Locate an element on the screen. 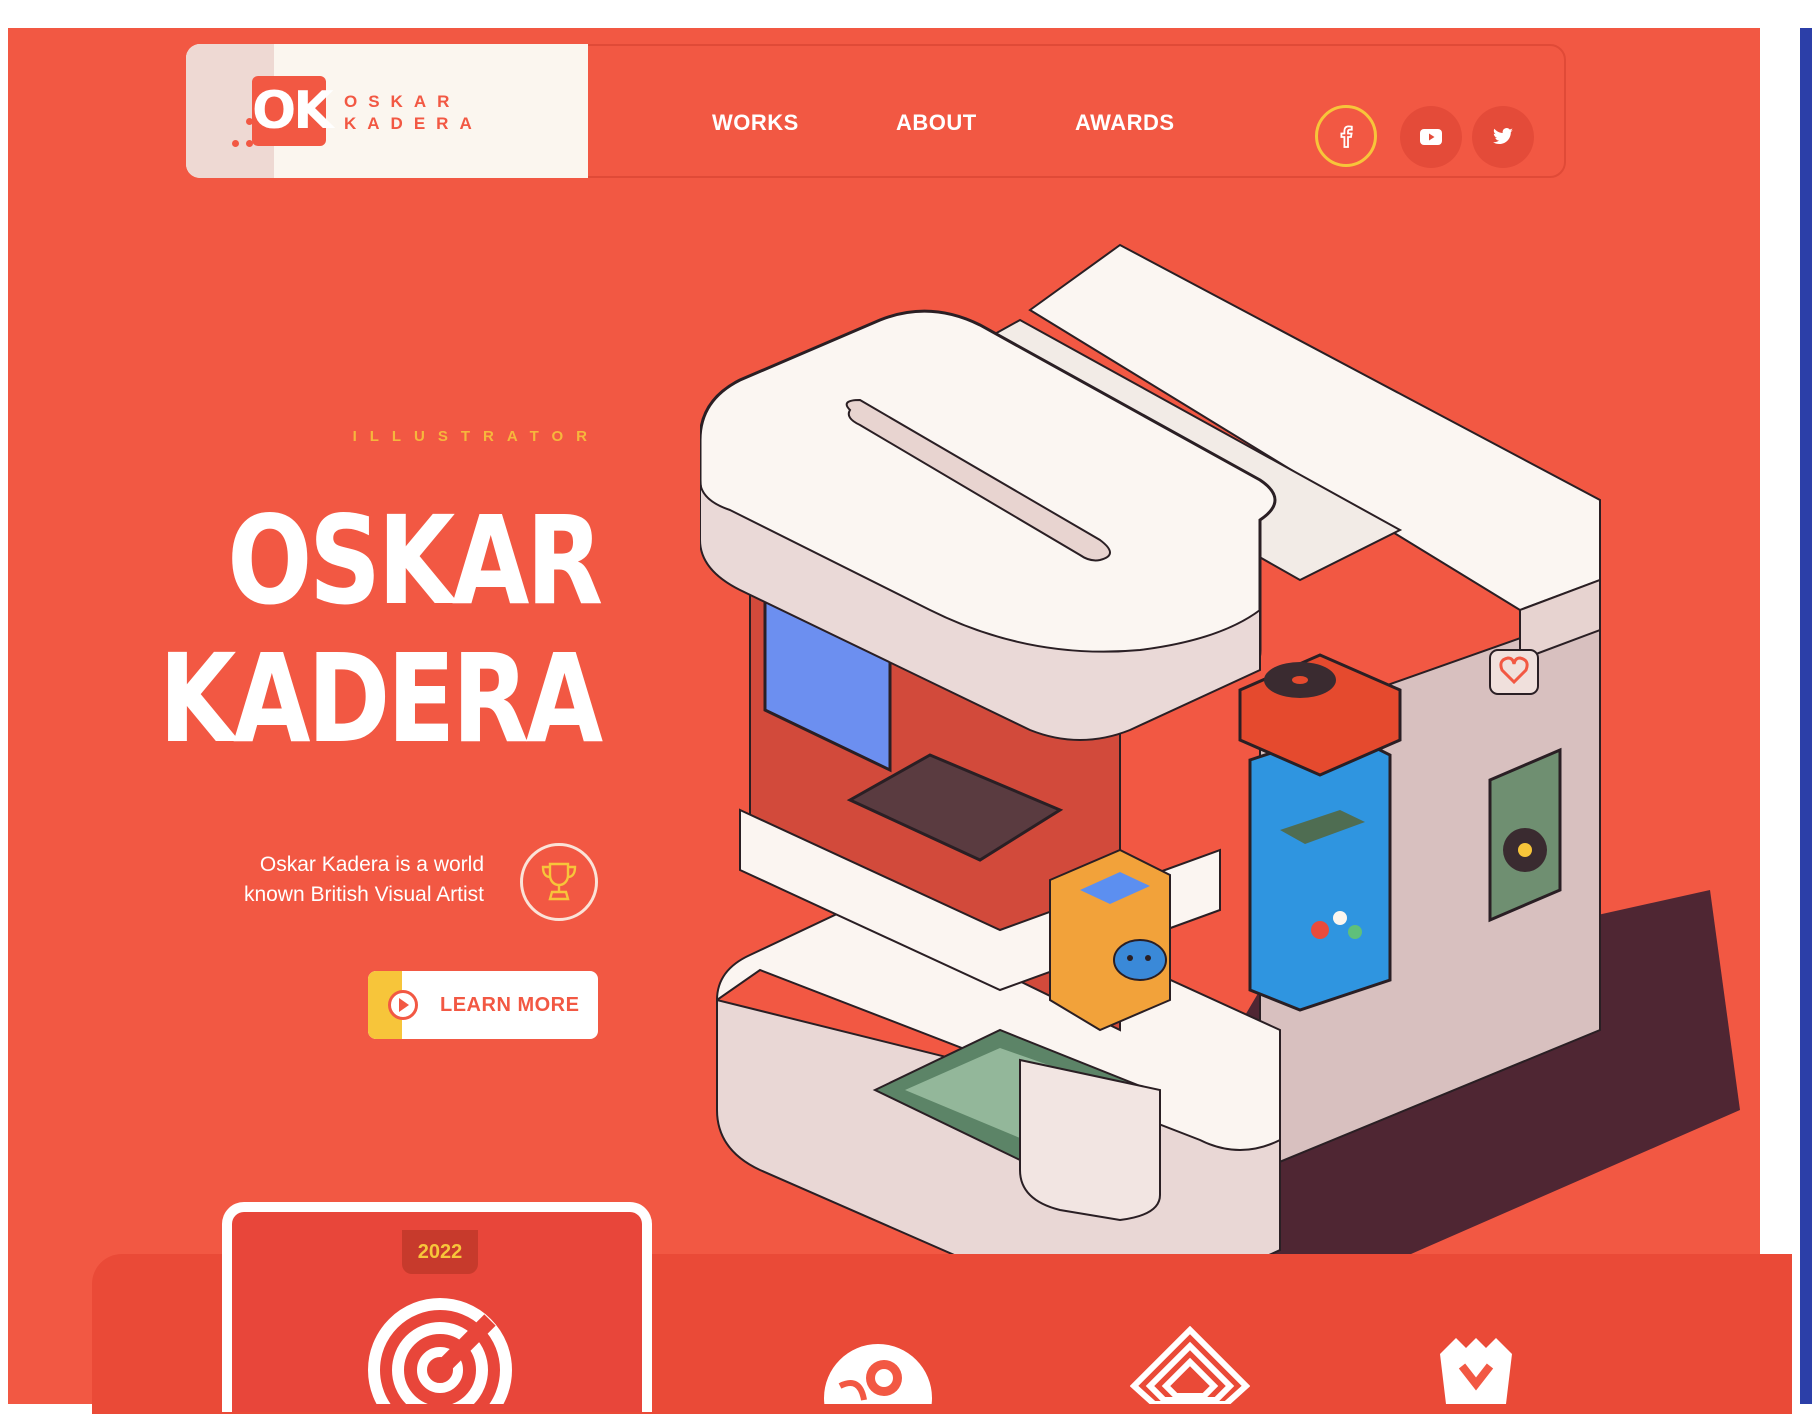 This screenshot has width=1812, height=1414. nav-awards: AWARDS is located at coordinates (1125, 123).